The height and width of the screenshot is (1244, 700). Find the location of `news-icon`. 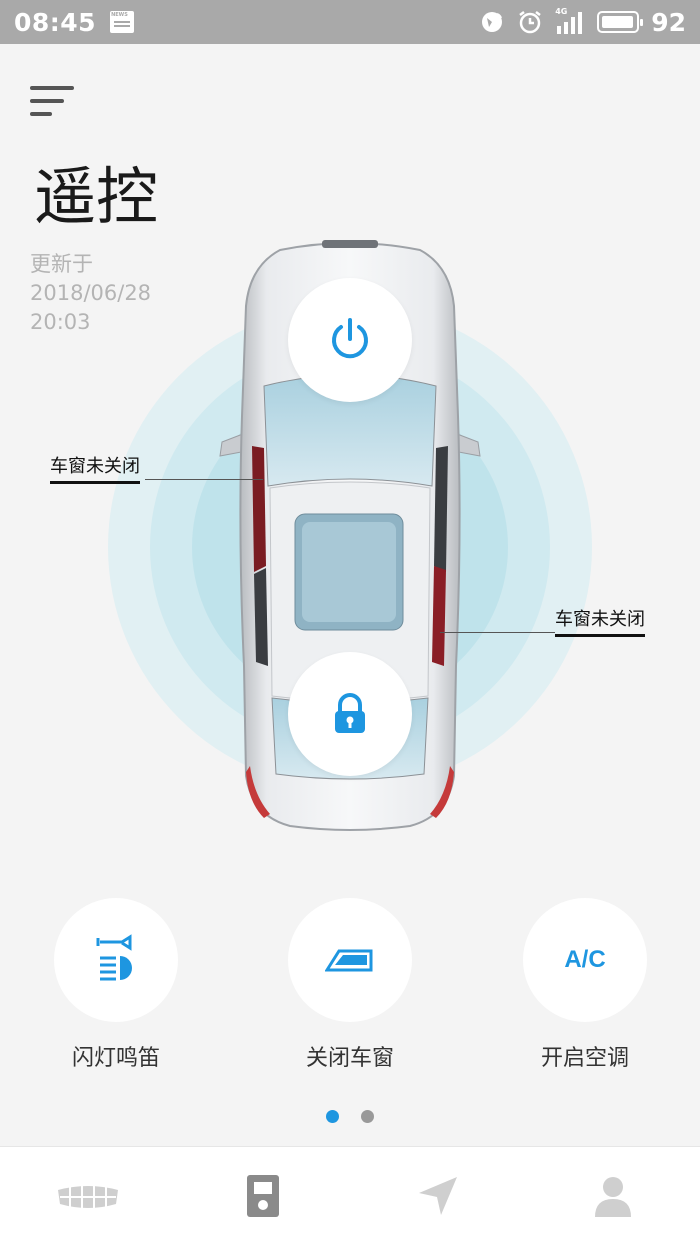

news-icon is located at coordinates (122, 22).